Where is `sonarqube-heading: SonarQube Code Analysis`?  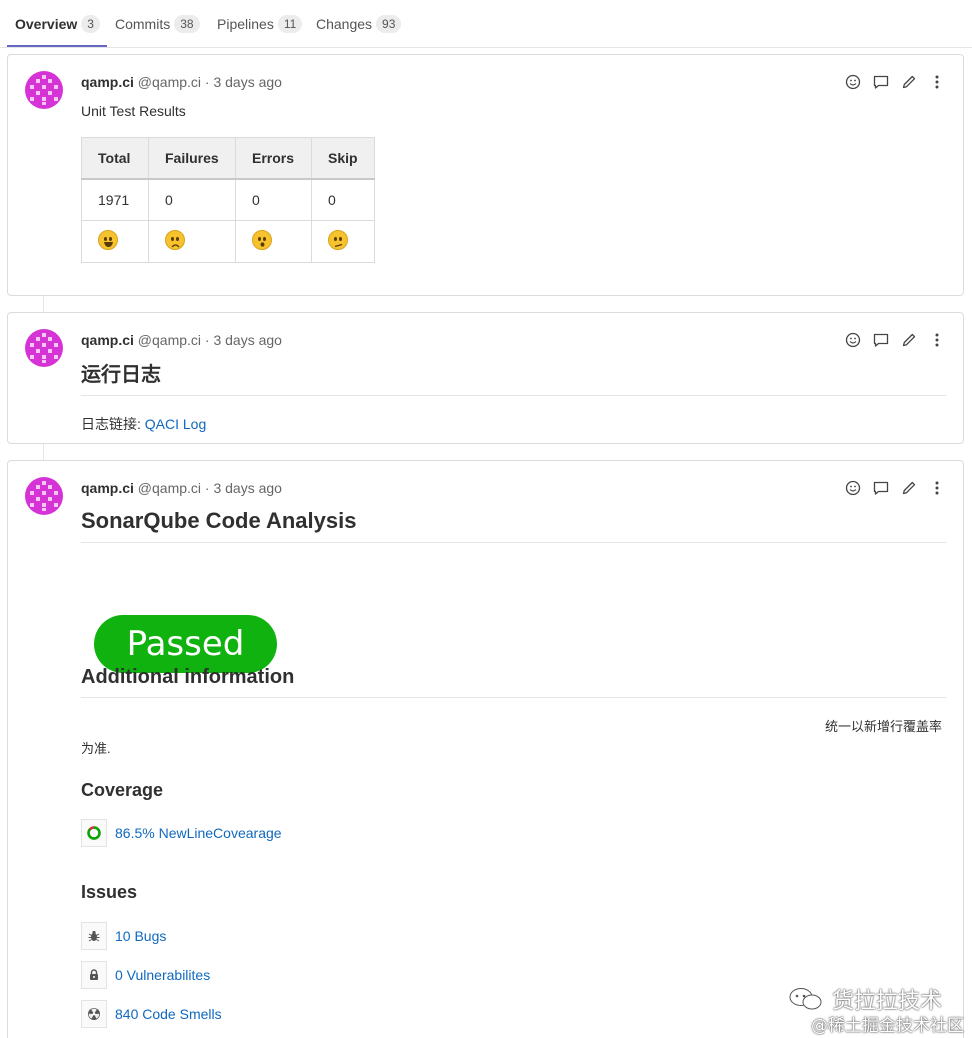
sonarqube-heading: SonarQube Code Analysis is located at coordinates (513, 525).